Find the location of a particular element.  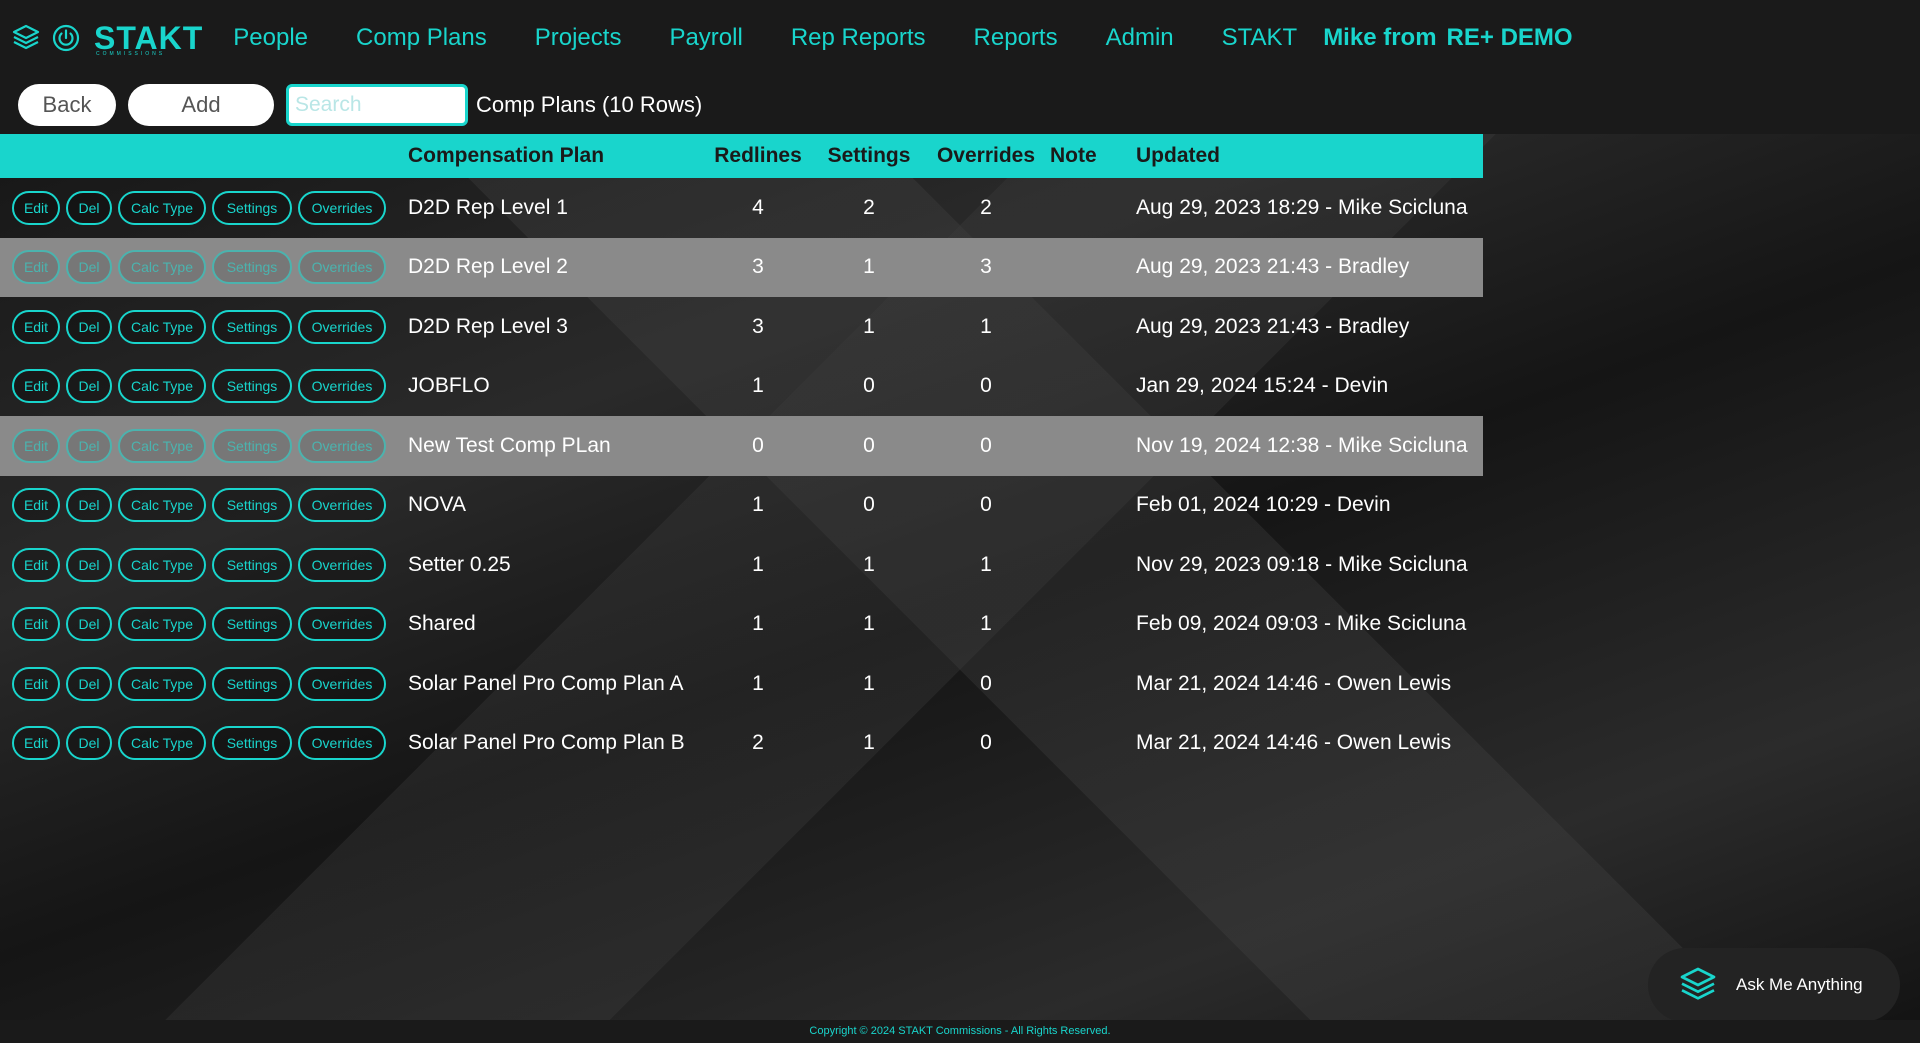

cell-updated: Nov 19, 2024 12:38 - Mike Scicluna is located at coordinates (1302, 445).